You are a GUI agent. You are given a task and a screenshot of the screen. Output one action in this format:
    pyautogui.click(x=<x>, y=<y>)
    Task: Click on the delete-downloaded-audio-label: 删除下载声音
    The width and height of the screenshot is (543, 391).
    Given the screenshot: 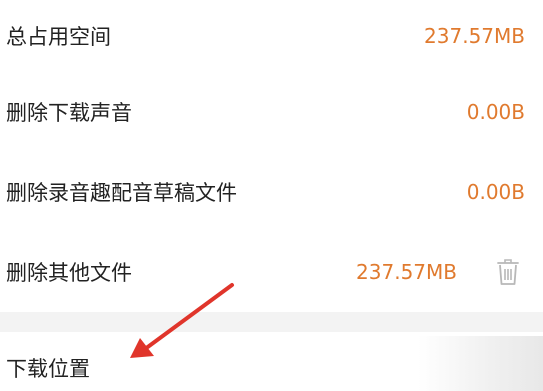 What is the action you would take?
    pyautogui.click(x=69, y=113)
    